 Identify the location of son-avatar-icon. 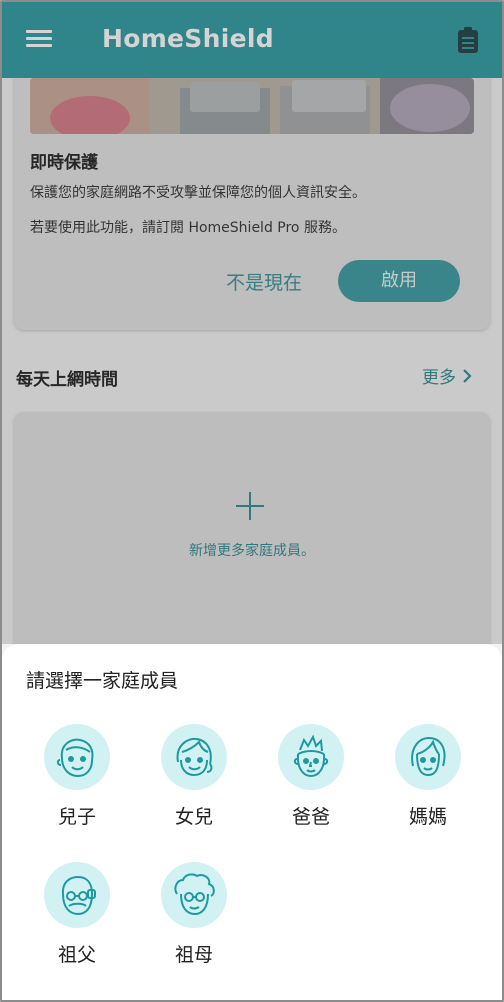
(77, 757).